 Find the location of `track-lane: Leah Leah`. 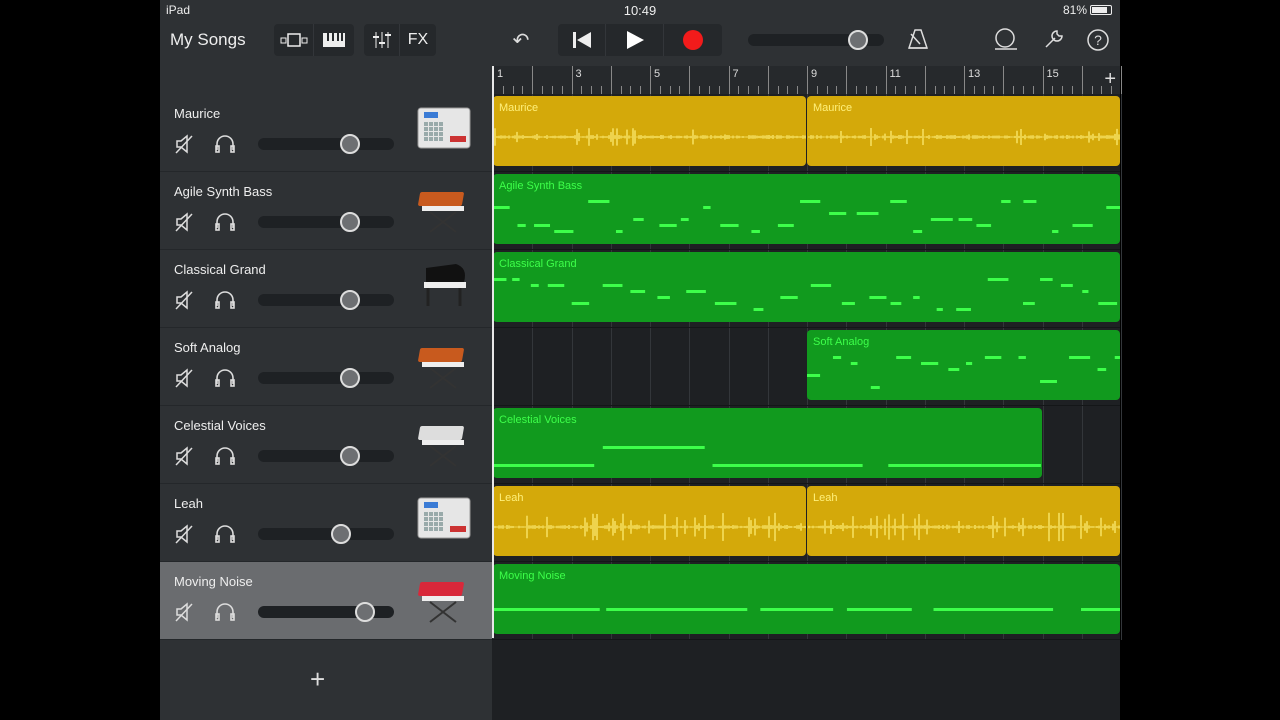

track-lane: Leah Leah is located at coordinates (806, 523).